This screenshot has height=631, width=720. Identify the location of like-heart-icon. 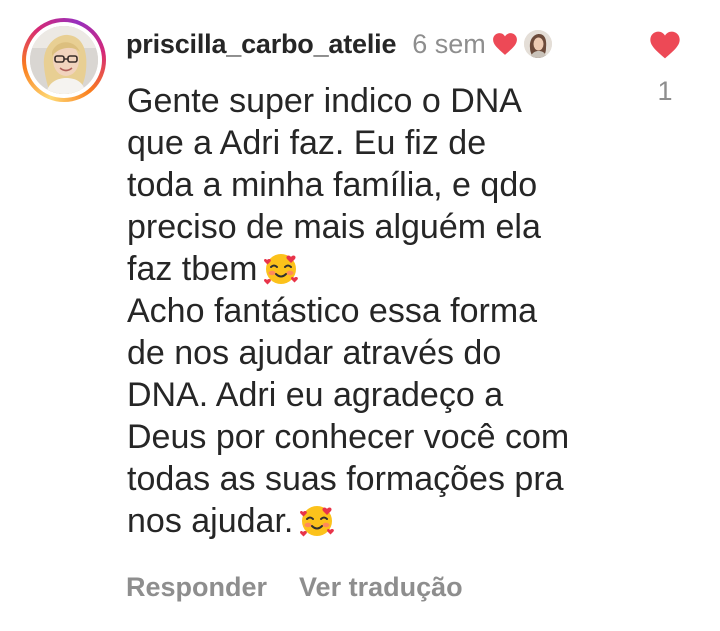
(665, 45).